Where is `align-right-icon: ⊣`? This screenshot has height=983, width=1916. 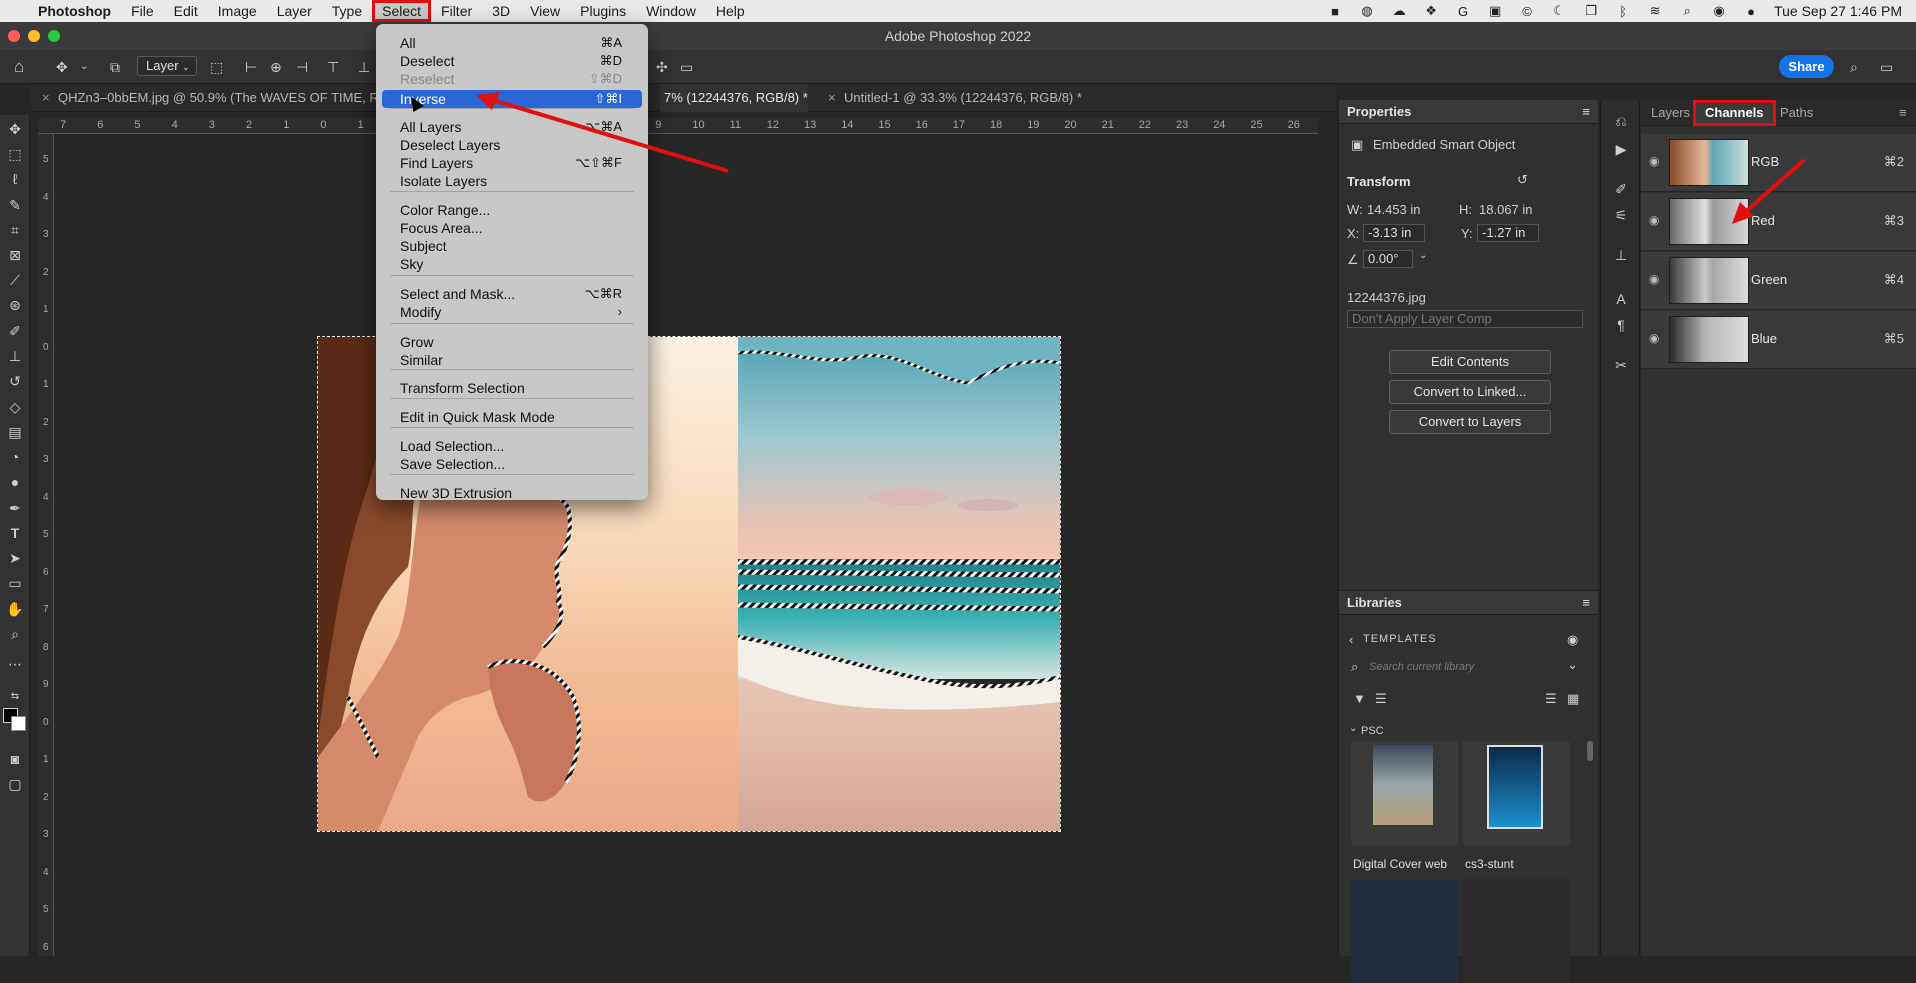
align-right-icon: ⊣ is located at coordinates (302, 67).